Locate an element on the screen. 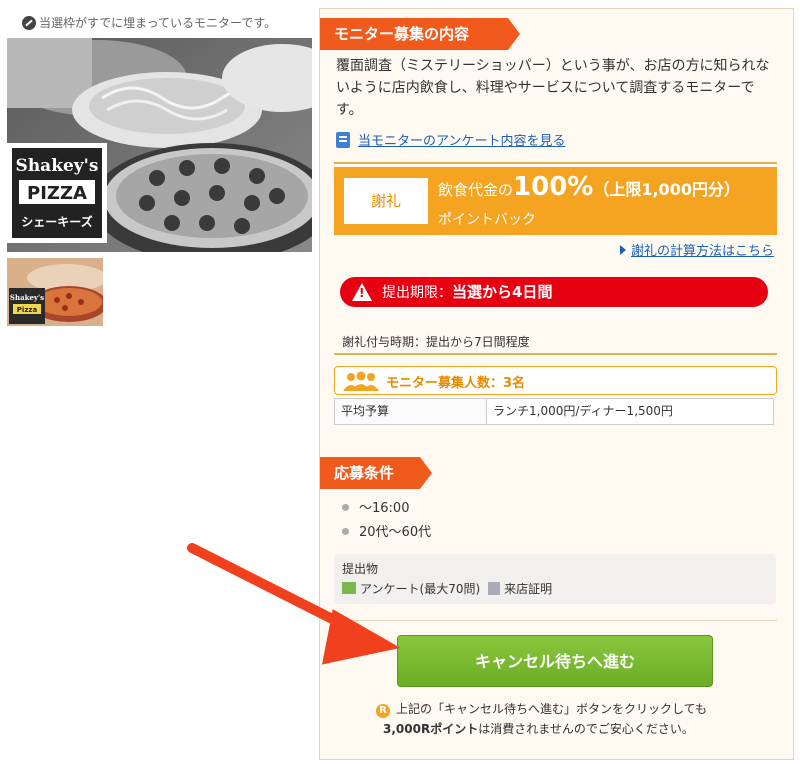 The width and height of the screenshot is (800, 768). shakeys-logo-line2: PIZZA is located at coordinates (57, 193).